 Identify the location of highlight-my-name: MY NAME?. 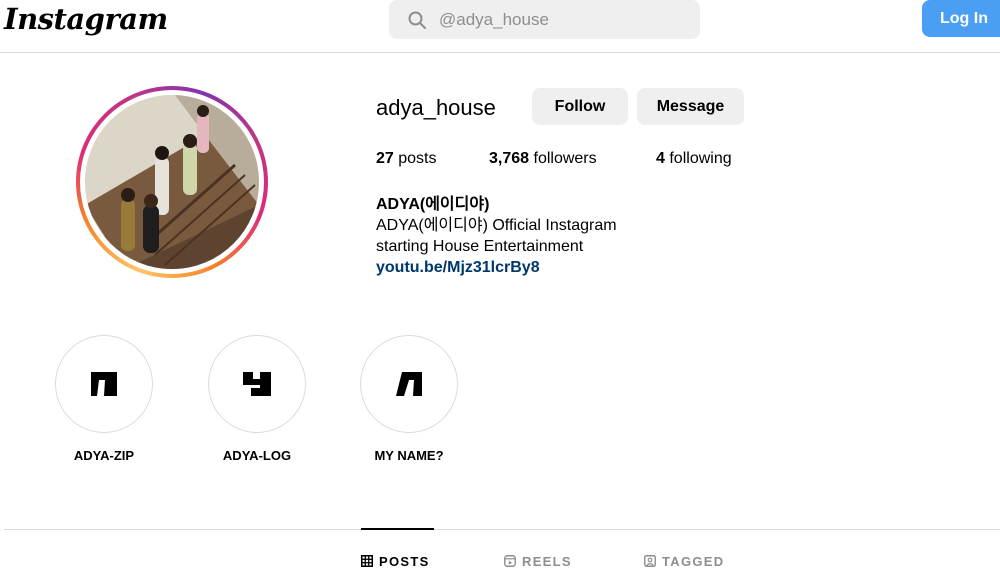
(409, 399).